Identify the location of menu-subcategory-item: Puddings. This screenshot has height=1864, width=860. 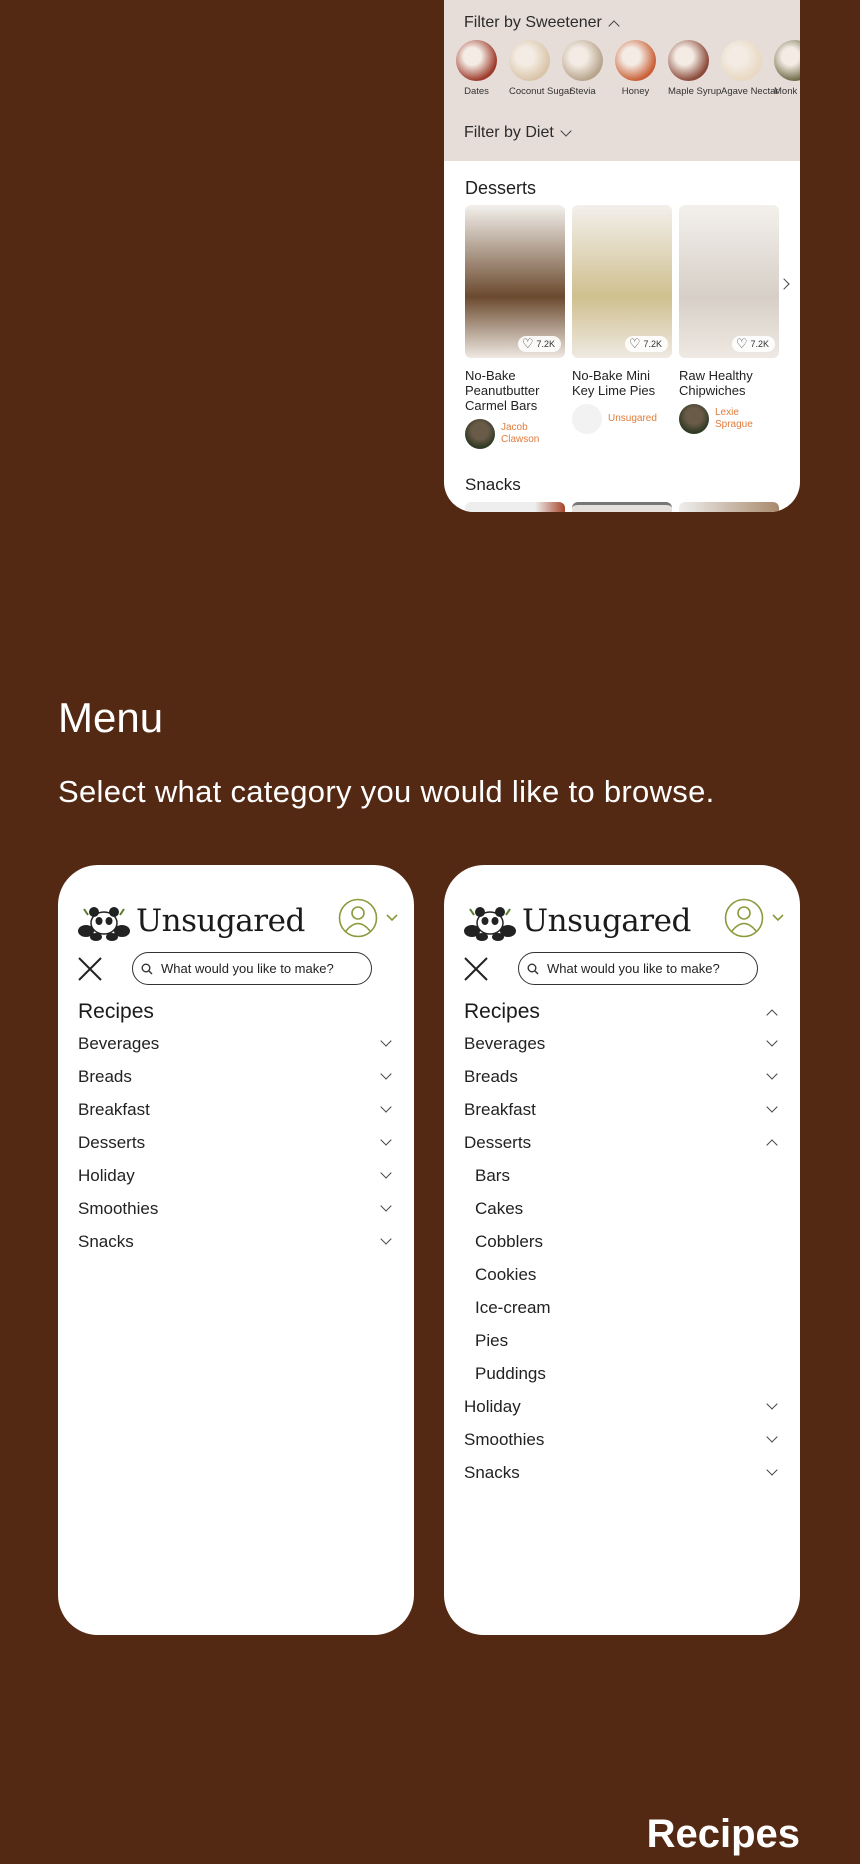
(622, 1373).